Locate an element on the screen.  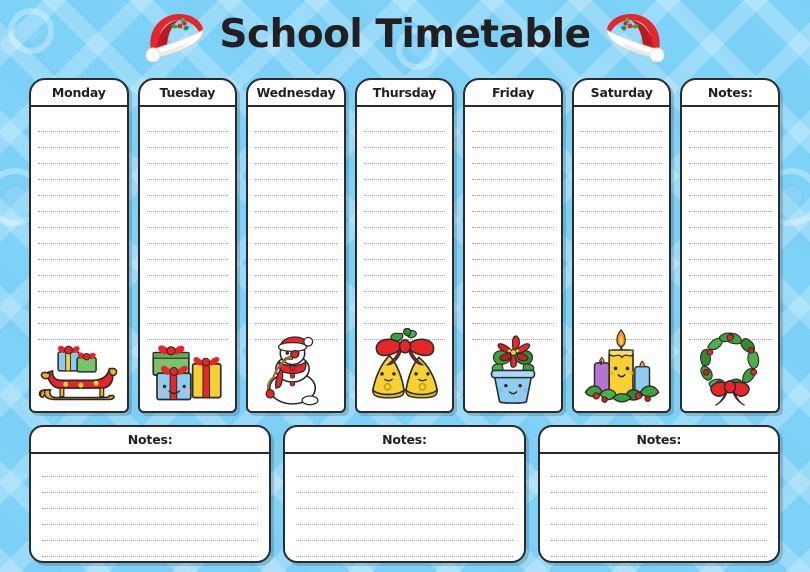
day-column-saturday: Saturday is located at coordinates (621, 245).